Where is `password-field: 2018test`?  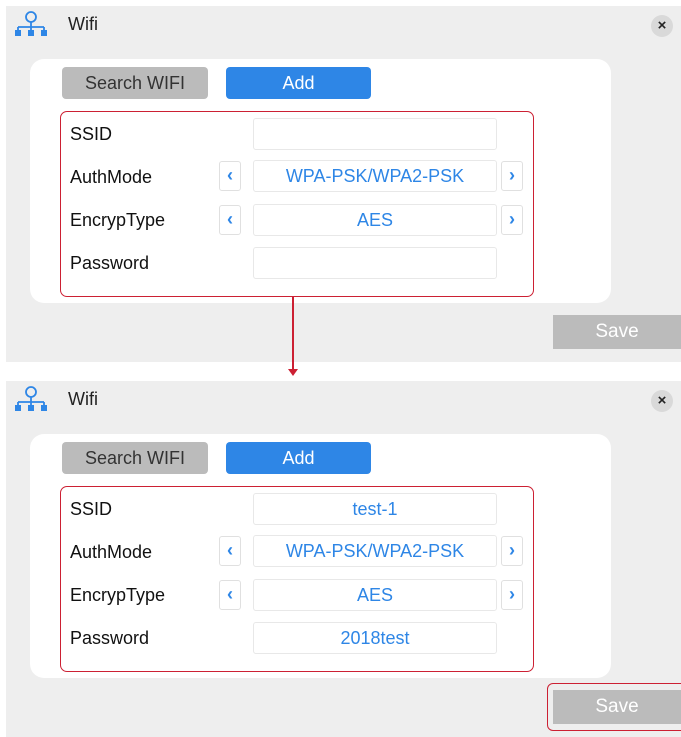
password-field: 2018test is located at coordinates (375, 638).